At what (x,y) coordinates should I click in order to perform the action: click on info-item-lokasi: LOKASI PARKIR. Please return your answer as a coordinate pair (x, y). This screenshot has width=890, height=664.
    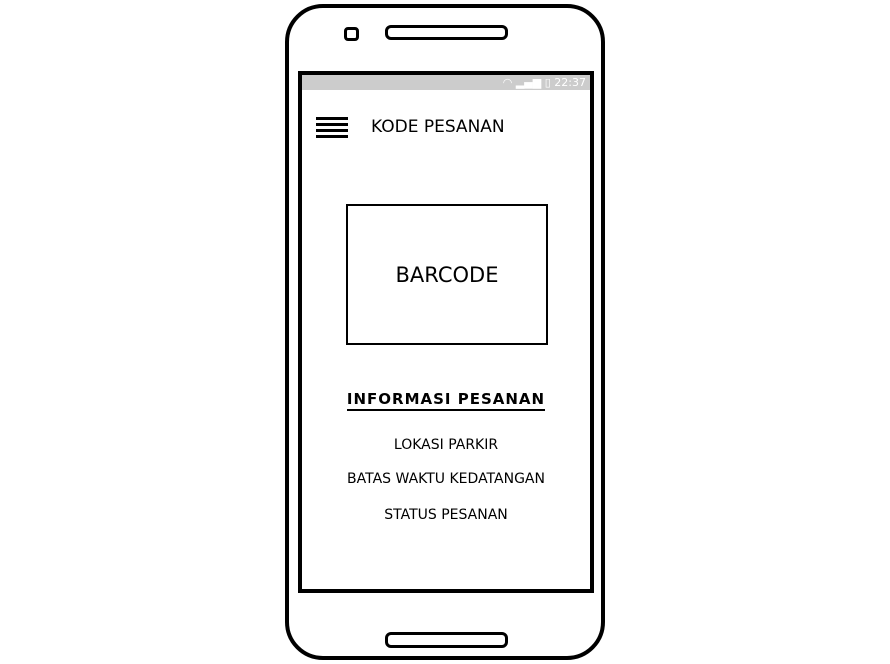
    Looking at the image, I should click on (446, 445).